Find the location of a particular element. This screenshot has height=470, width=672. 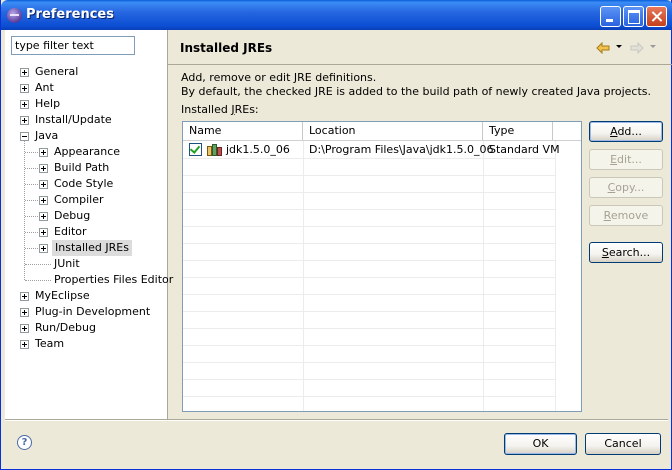

cancel-button: Cancel is located at coordinates (623, 444).